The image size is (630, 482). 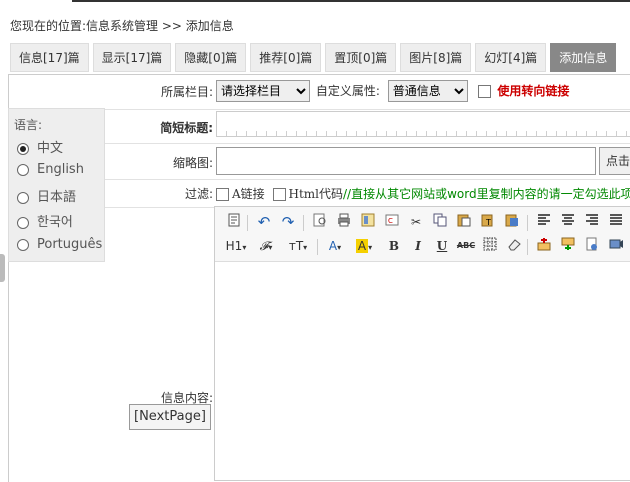 I want to click on category-field: 请选择栏目 自定义属性: 普通信息 使用转向链接, so click(x=392, y=91).